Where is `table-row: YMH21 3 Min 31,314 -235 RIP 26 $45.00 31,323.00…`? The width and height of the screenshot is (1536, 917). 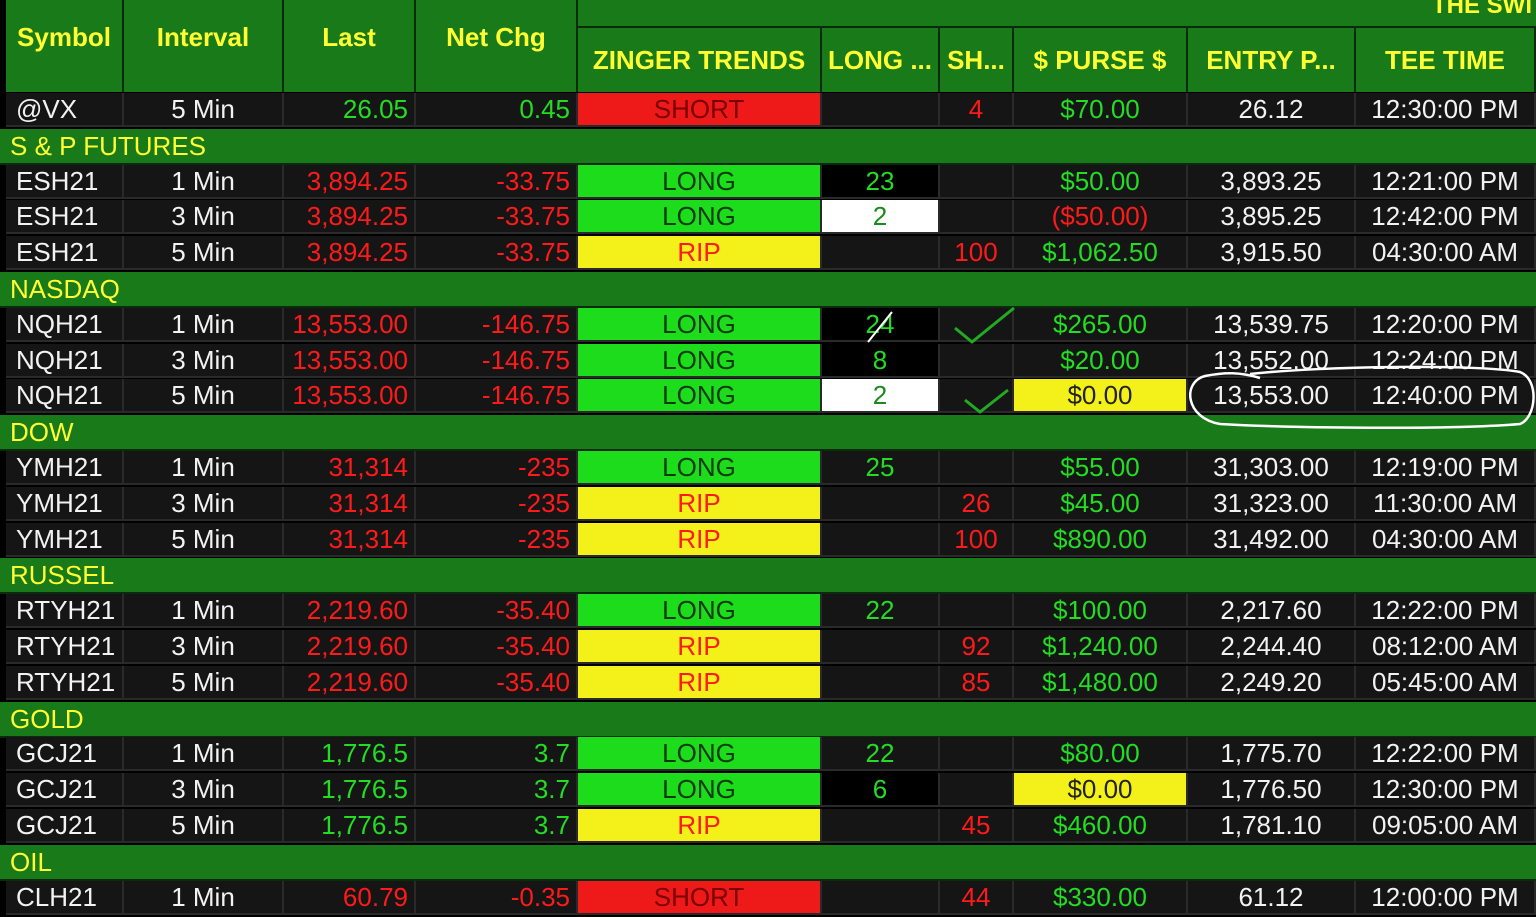
table-row: YMH21 3 Min 31,314 -235 RIP 26 $45.00 31,323.00… is located at coordinates (768, 505).